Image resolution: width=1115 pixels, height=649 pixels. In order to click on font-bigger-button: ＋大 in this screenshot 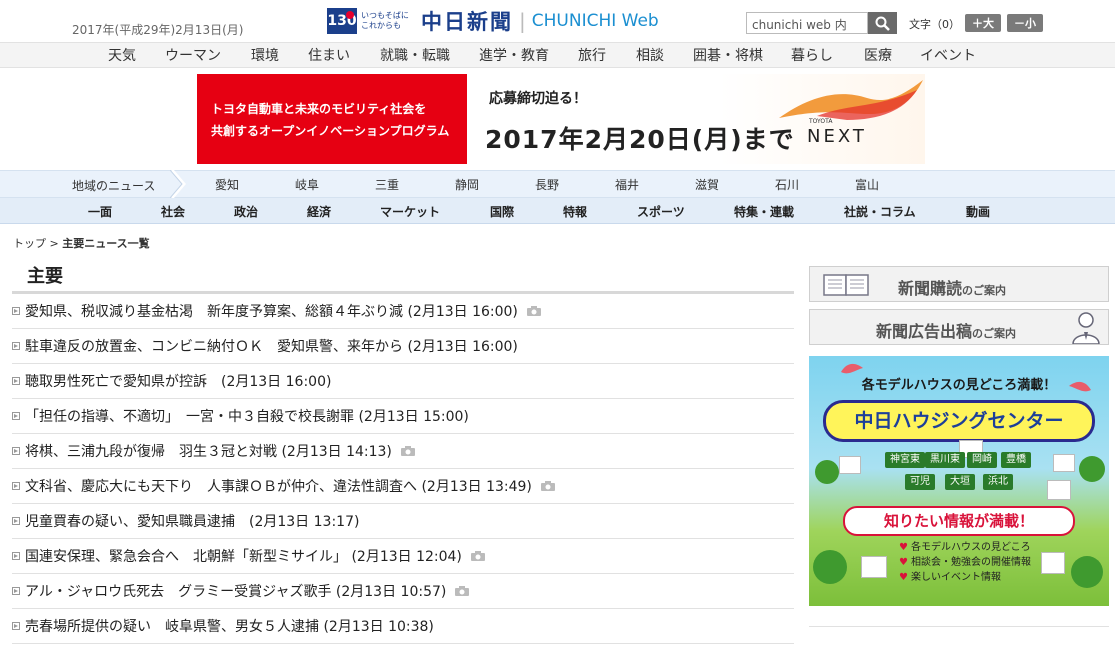, I will do `click(983, 23)`.